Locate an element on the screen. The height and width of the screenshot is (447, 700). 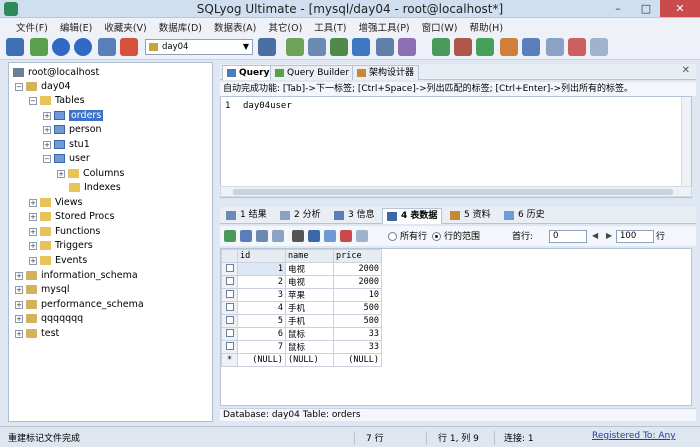
tree-table-stu1: + stu1 is located at coordinates (66, 145).